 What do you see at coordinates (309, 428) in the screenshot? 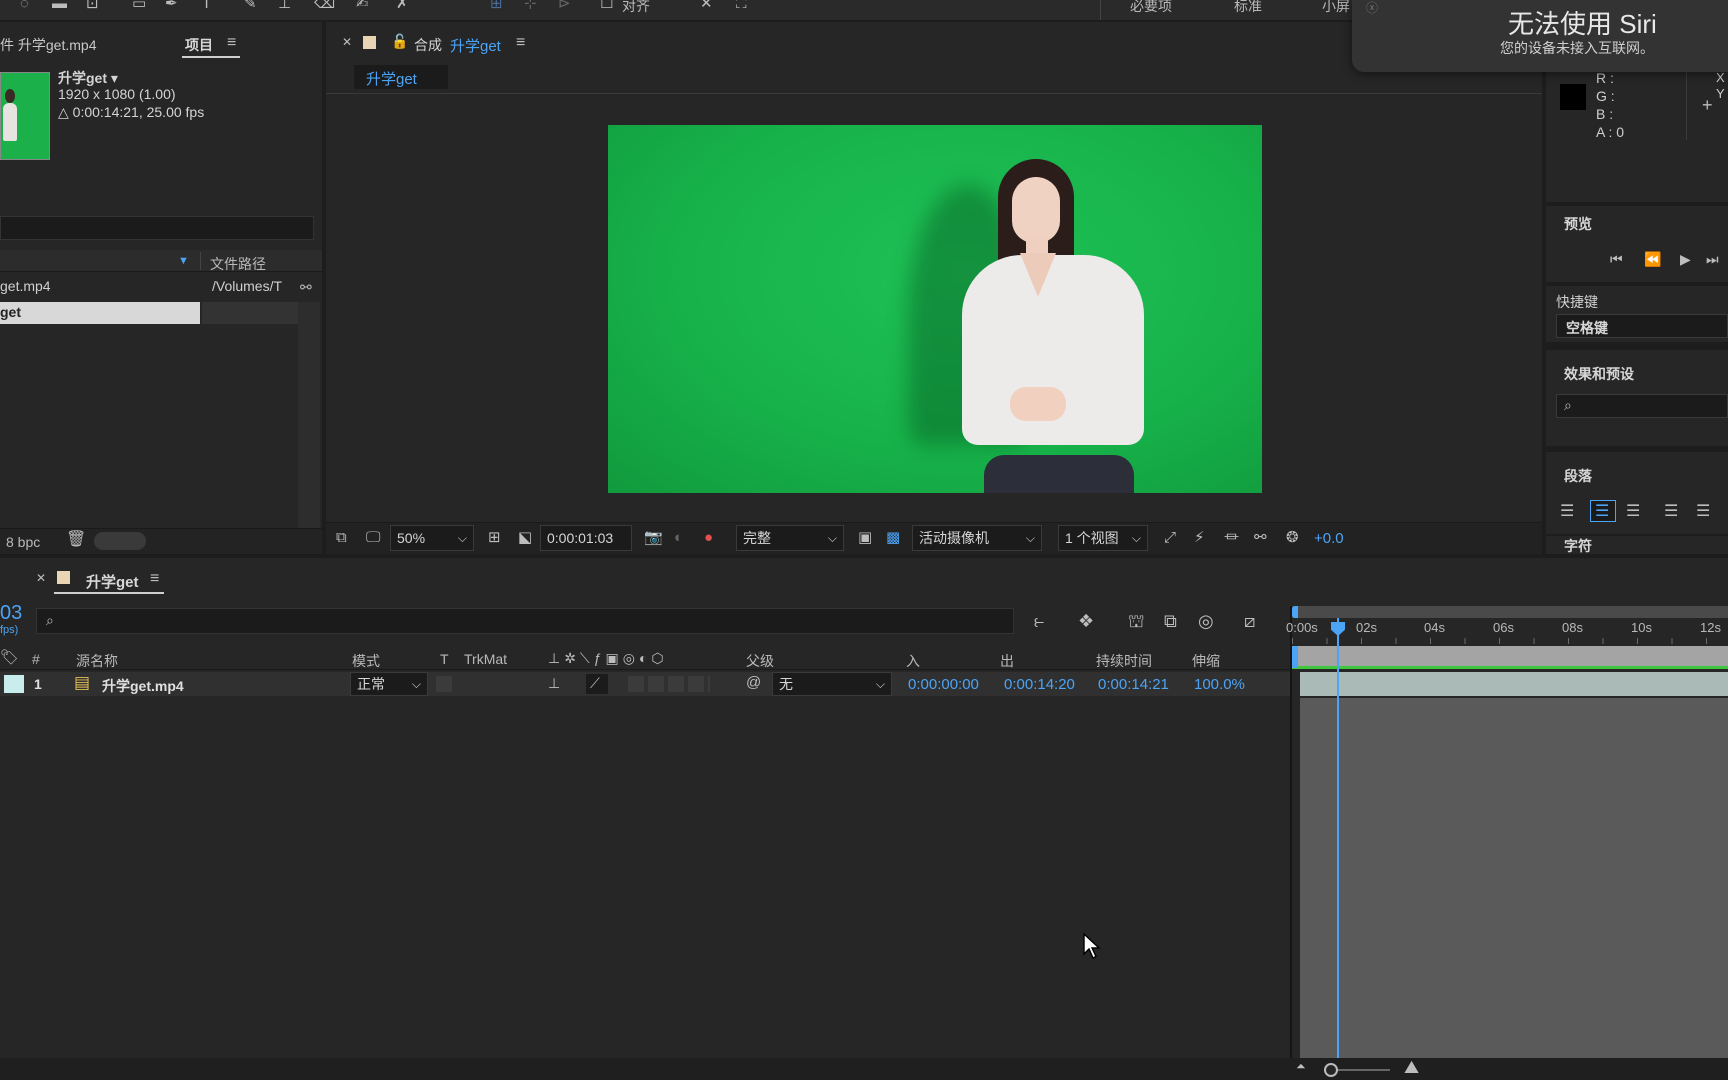
I see `project-scrollbar` at bounding box center [309, 428].